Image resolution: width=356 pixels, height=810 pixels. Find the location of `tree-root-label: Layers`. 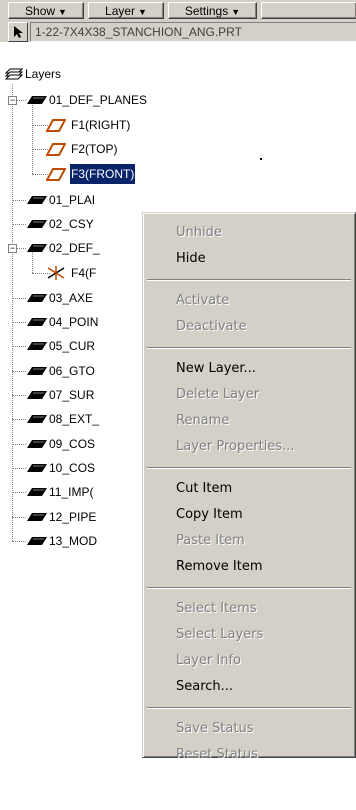

tree-root-label: Layers is located at coordinates (43, 74).